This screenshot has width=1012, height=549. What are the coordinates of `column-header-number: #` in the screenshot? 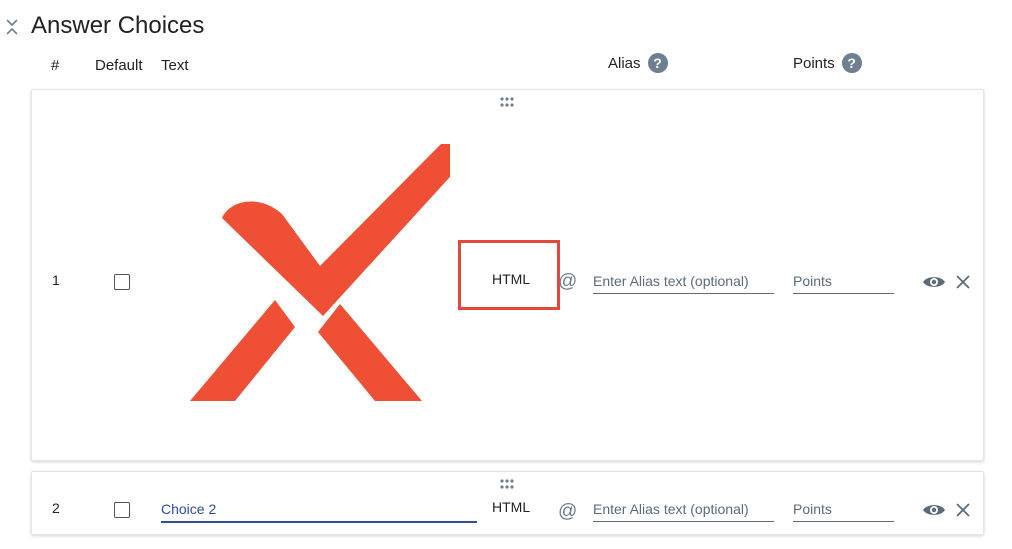 It's located at (55, 65).